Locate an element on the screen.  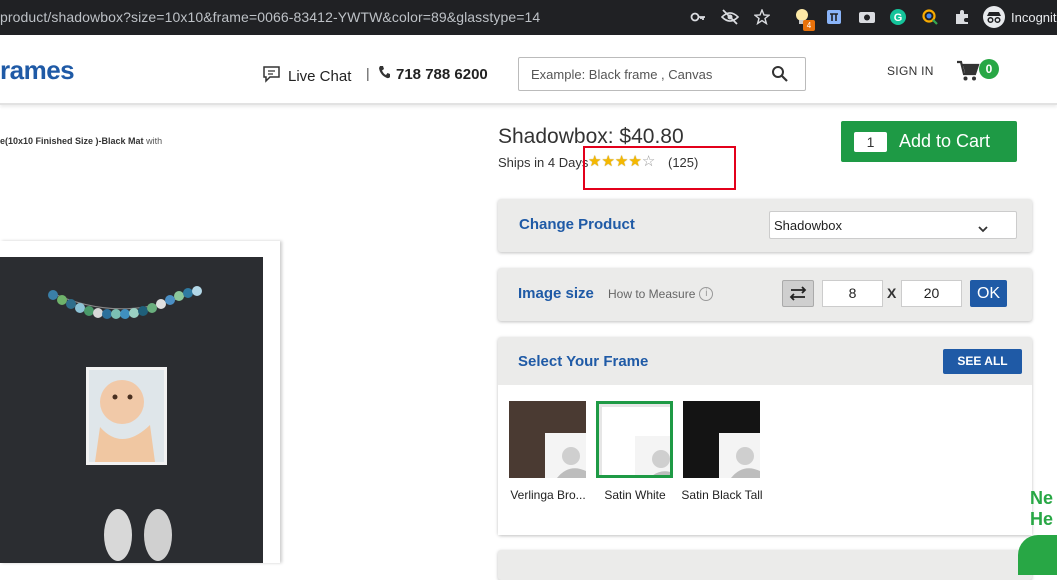
product-description-suffix: with is located at coordinates (154, 141).